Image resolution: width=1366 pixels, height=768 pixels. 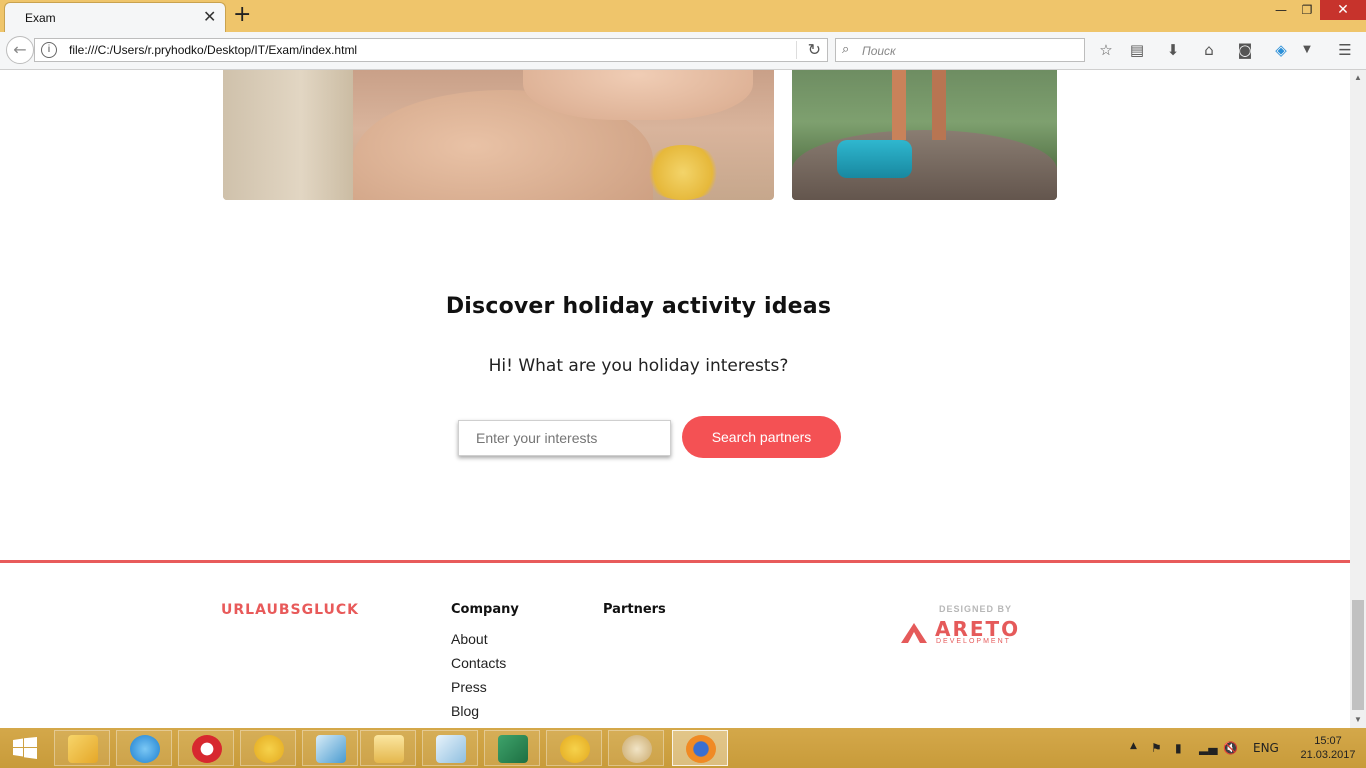 What do you see at coordinates (469, 687) in the screenshot?
I see `footer-link-press: Press` at bounding box center [469, 687].